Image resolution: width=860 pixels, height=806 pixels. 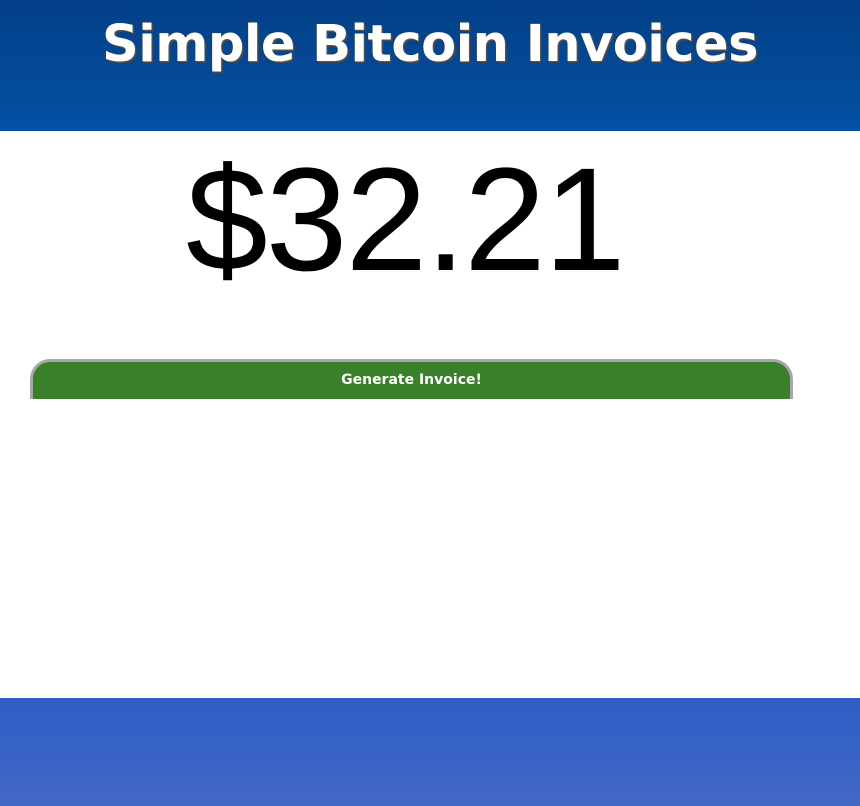 What do you see at coordinates (406, 220) in the screenshot?
I see `invoice-amount: $32.21` at bounding box center [406, 220].